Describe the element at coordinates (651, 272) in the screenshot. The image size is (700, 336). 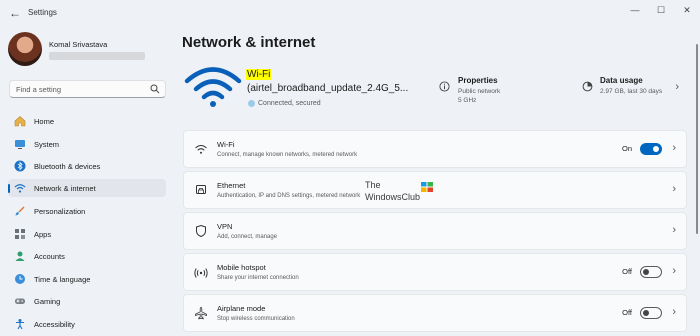
I see `mobile-hotspot-toggle` at that location.